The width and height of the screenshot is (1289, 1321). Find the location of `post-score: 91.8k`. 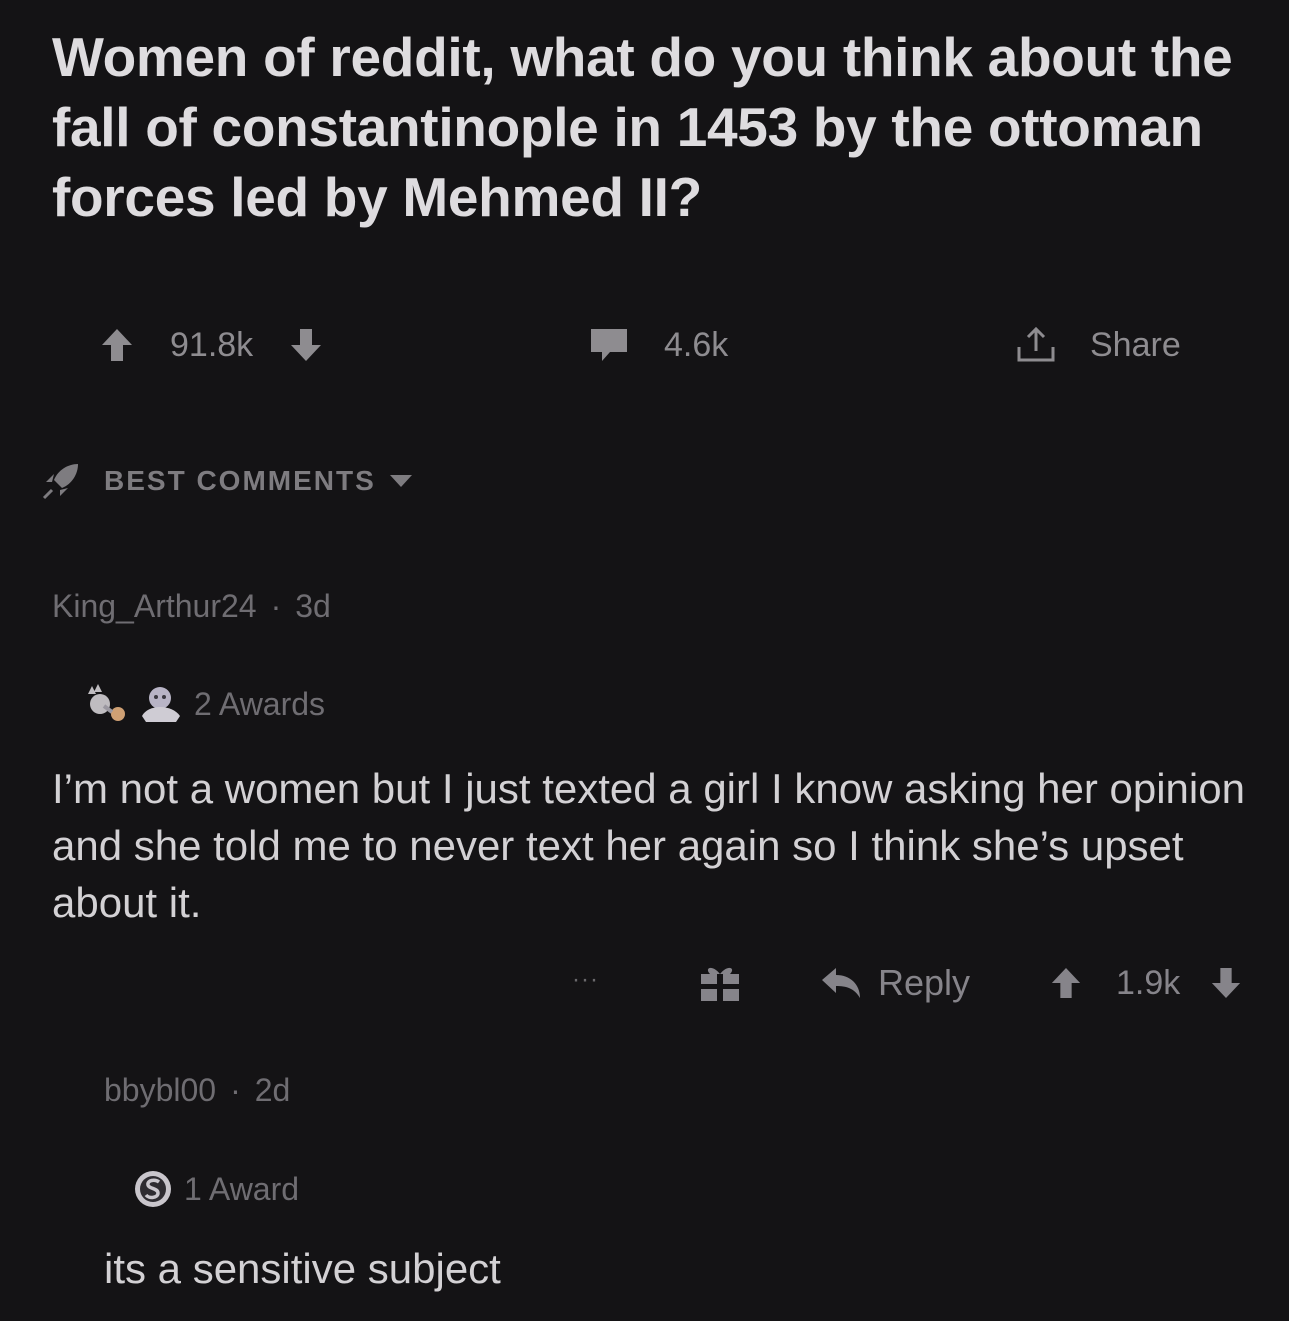

post-score: 91.8k is located at coordinates (212, 344).